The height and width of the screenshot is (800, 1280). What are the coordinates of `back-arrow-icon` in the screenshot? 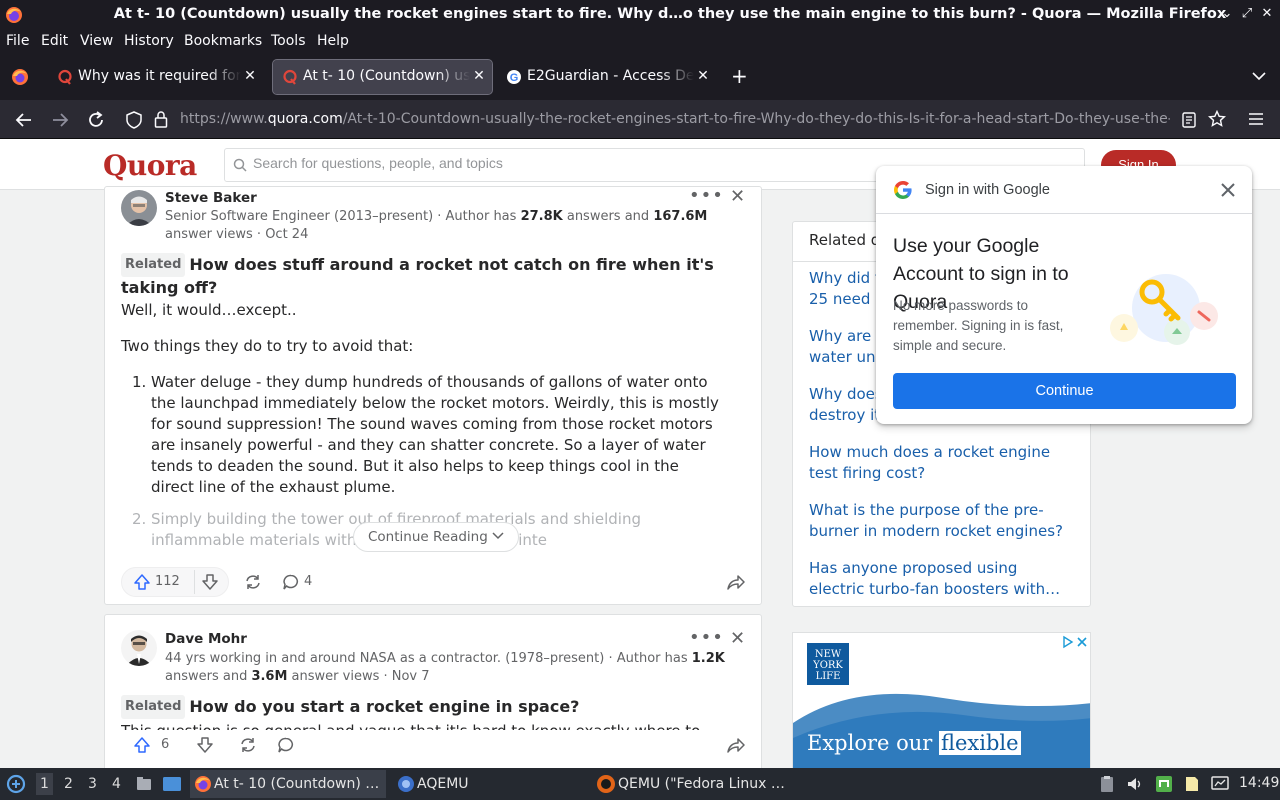 It's located at (24, 120).